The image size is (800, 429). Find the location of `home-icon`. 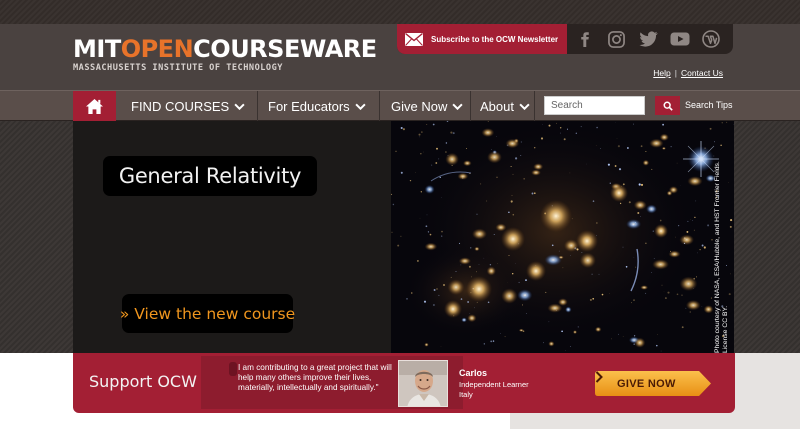

home-icon is located at coordinates (94, 106).